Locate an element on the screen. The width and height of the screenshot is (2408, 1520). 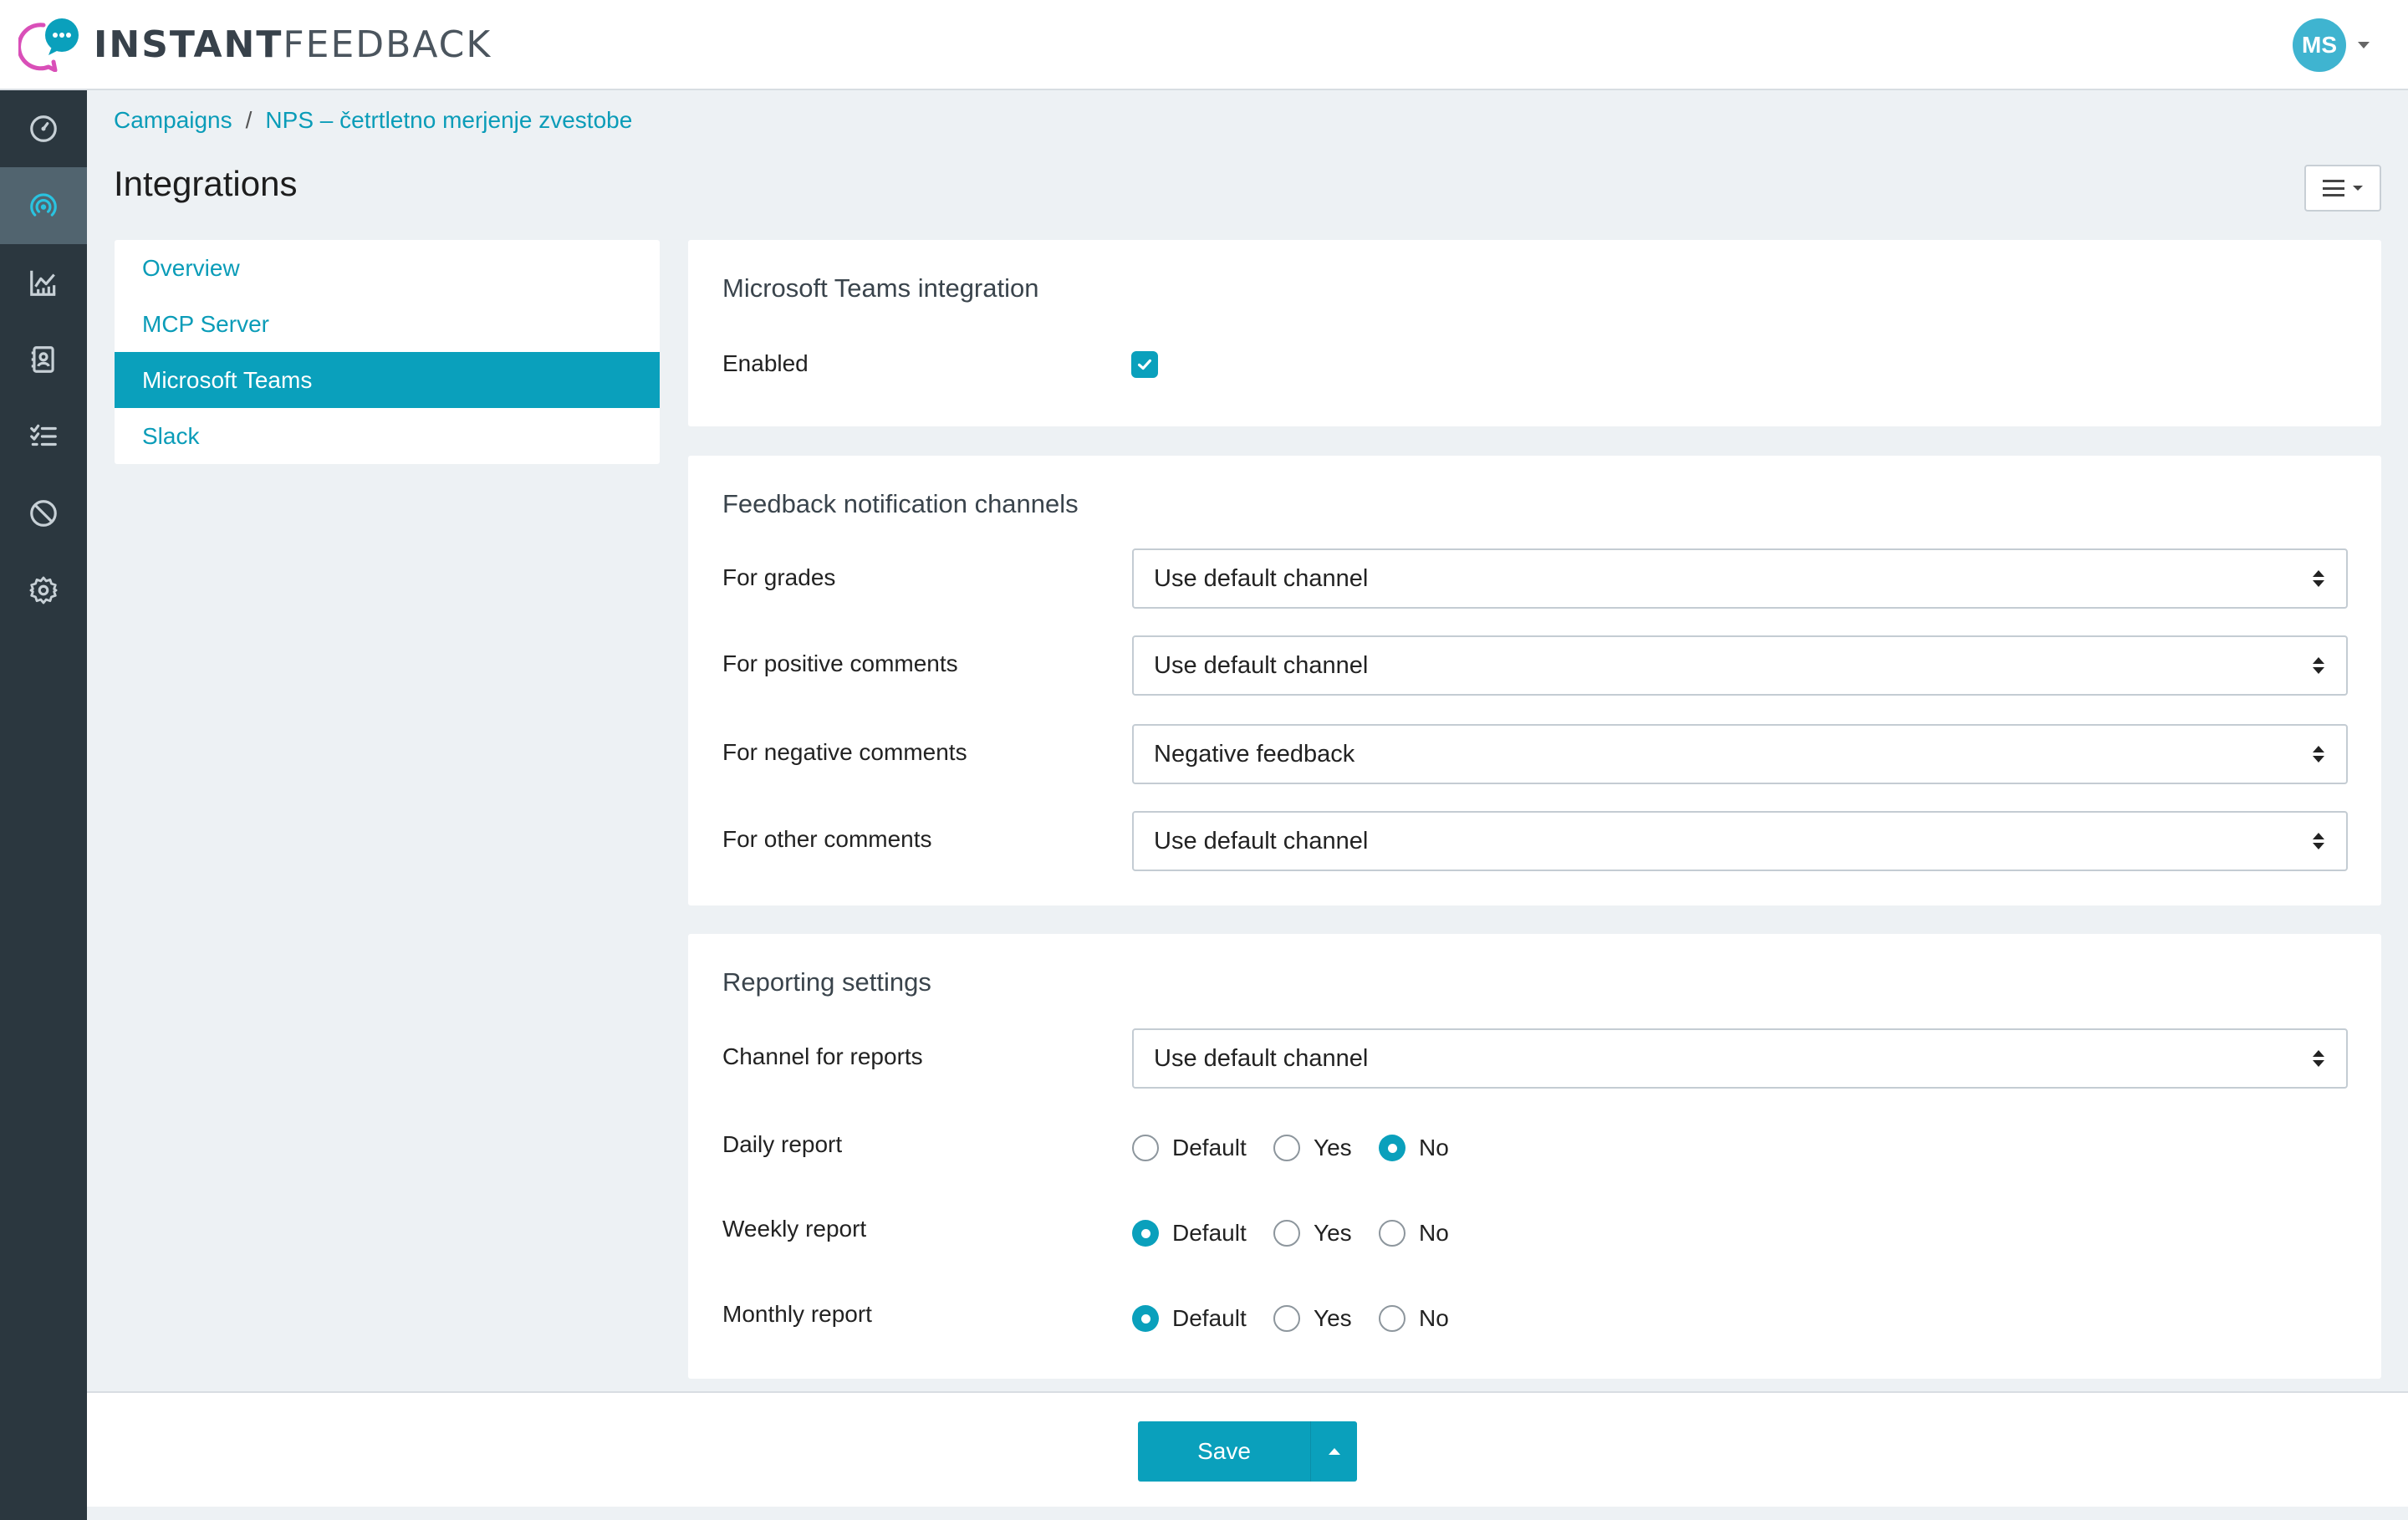
daily-report-radio-no: No is located at coordinates (1414, 1148).